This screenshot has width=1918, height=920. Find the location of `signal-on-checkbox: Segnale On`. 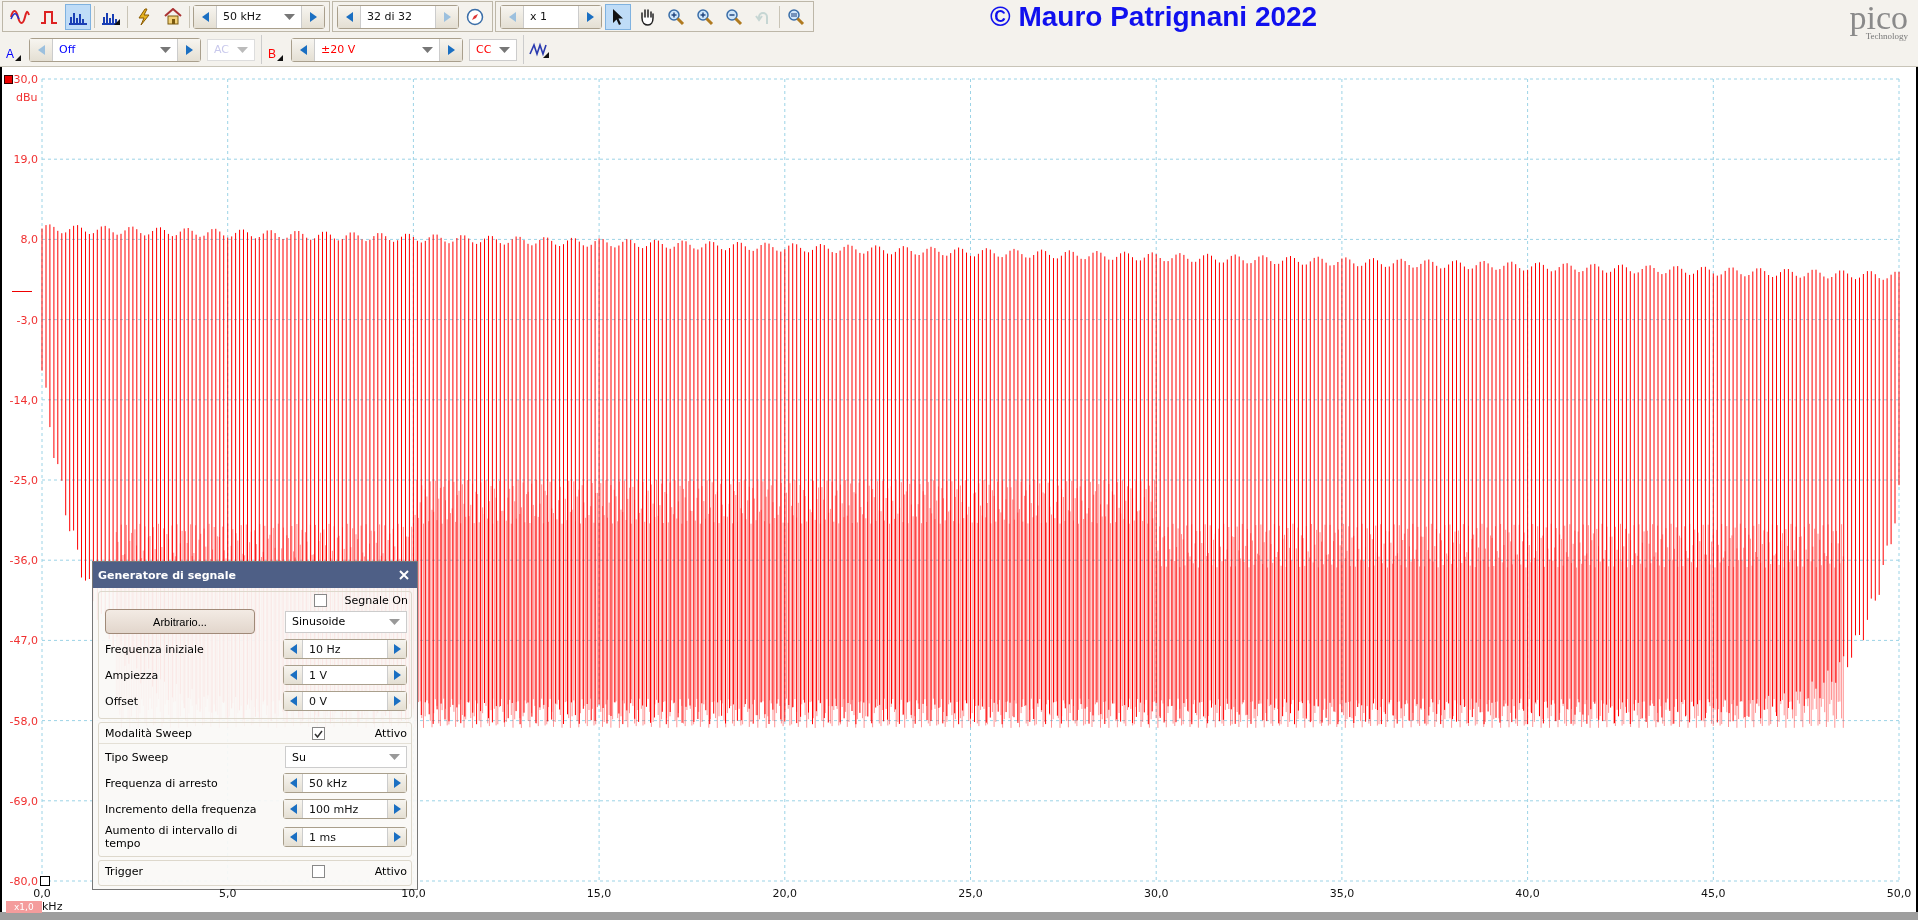

signal-on-checkbox: Segnale On is located at coordinates (360, 600).